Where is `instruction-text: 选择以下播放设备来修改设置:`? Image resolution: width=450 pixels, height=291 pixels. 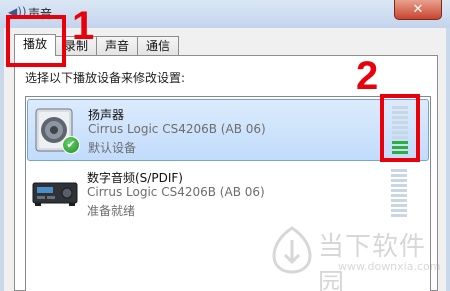 instruction-text: 选择以下播放设备来修改设置: is located at coordinates (105, 78).